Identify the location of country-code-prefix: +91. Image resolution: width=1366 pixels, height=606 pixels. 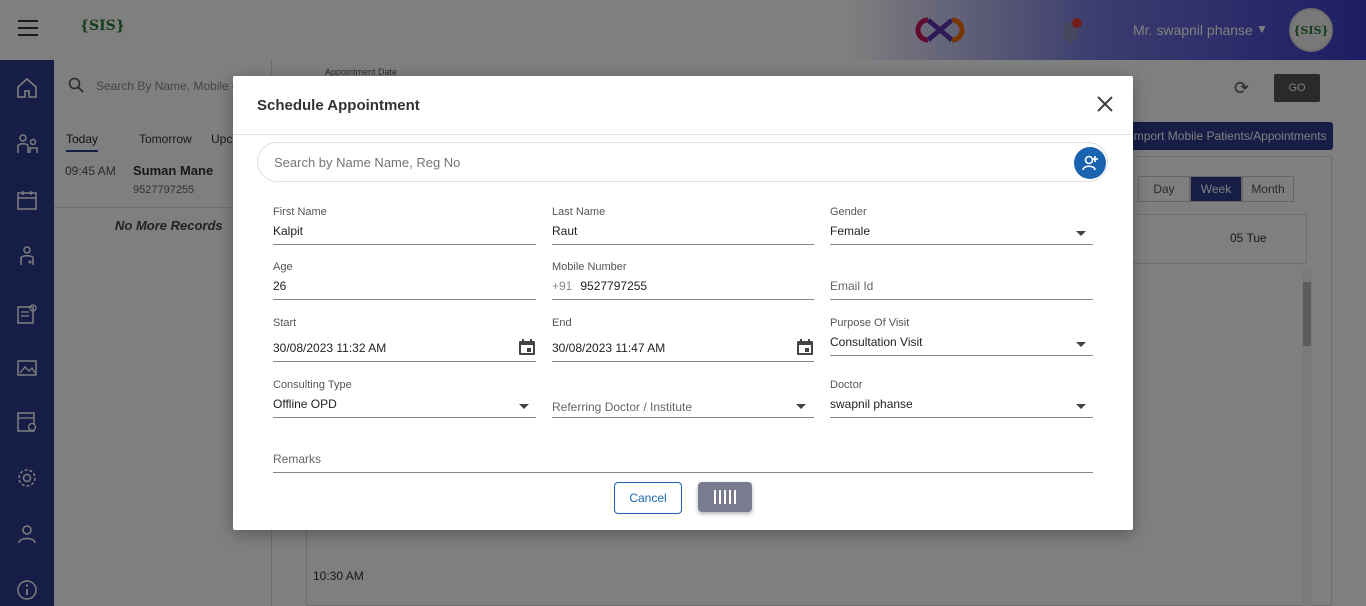
(562, 286).